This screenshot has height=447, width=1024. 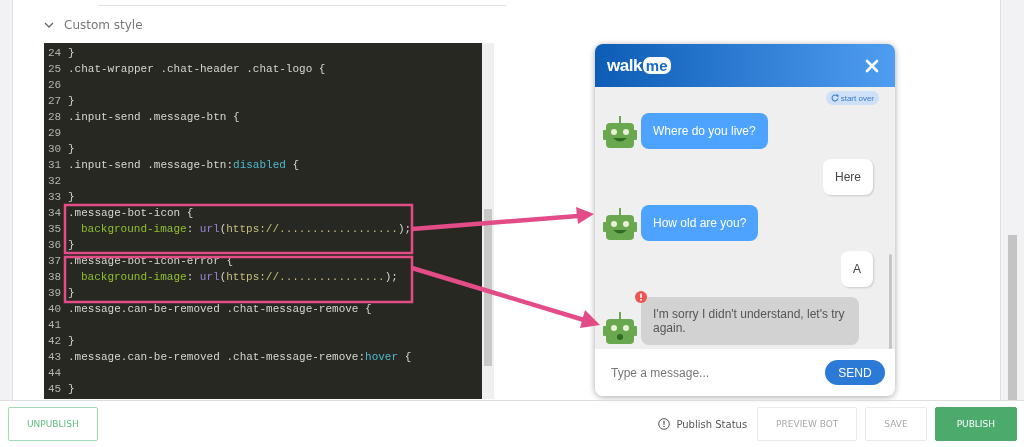 I want to click on line-number: 40, so click(x=55, y=309).